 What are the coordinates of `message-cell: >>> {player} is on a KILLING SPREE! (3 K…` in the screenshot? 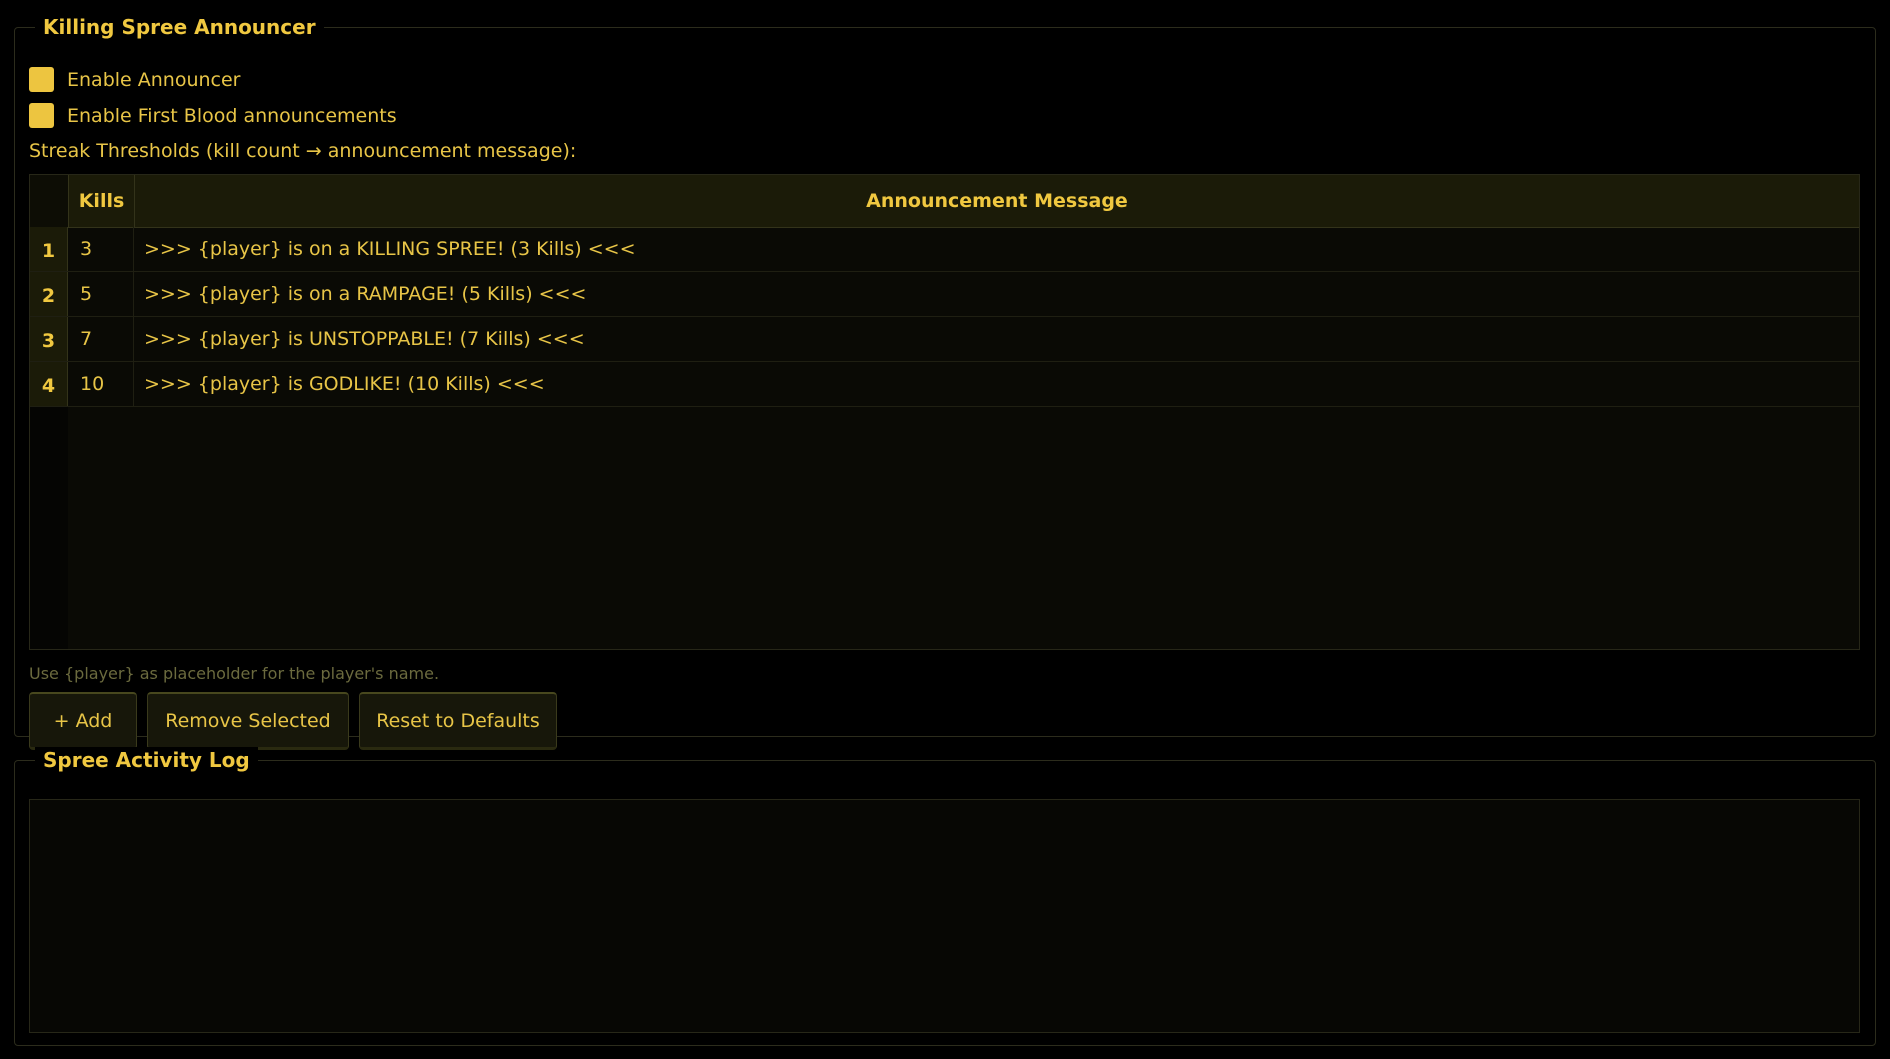 It's located at (996, 249).